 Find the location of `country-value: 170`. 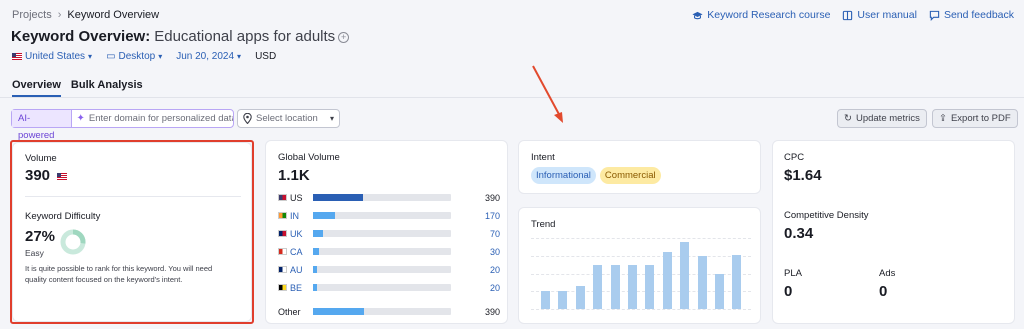

country-value: 170 is located at coordinates (492, 215).